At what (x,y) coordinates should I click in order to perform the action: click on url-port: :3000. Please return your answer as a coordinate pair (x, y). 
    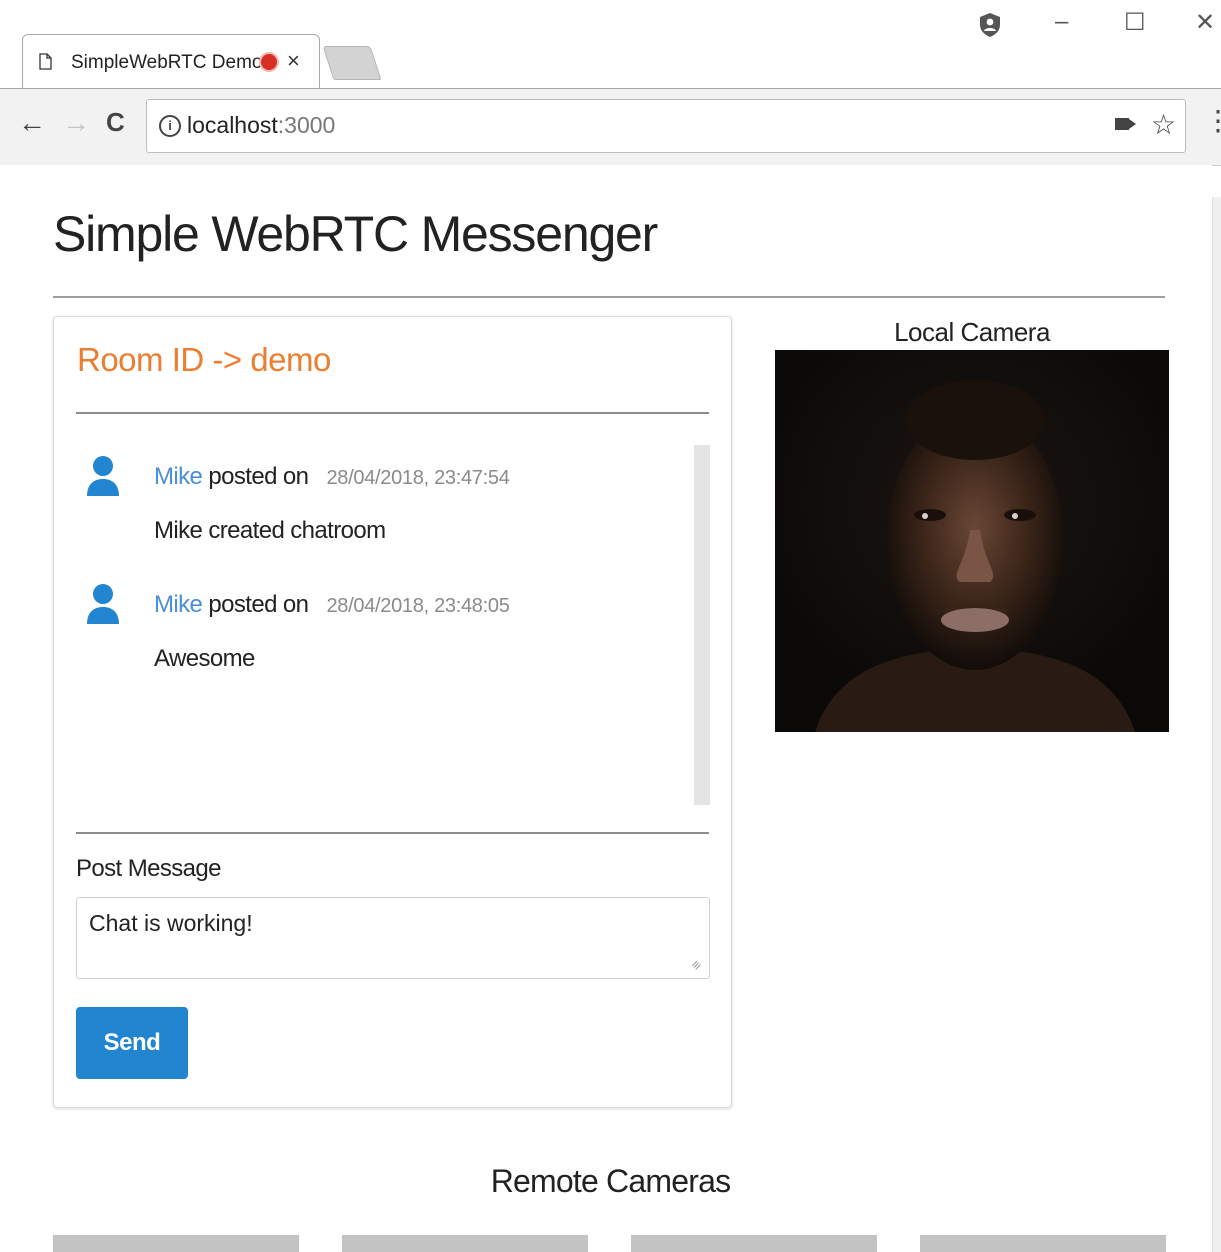
    Looking at the image, I should click on (306, 125).